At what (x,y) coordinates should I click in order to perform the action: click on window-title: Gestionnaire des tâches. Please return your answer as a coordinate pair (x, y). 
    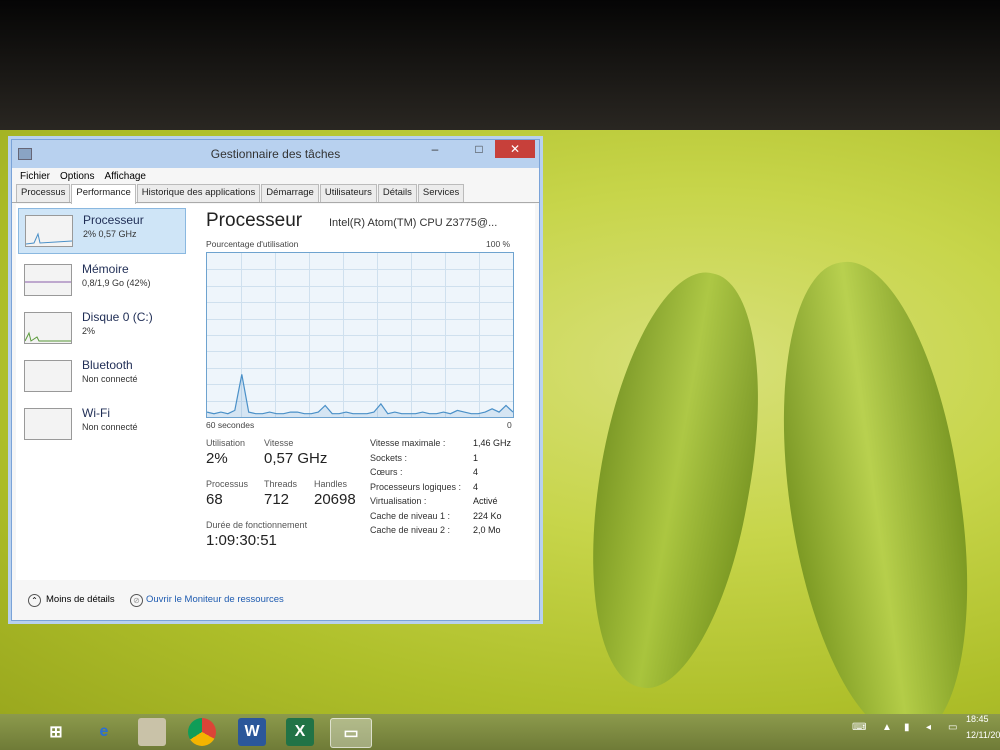
    Looking at the image, I should click on (275, 154).